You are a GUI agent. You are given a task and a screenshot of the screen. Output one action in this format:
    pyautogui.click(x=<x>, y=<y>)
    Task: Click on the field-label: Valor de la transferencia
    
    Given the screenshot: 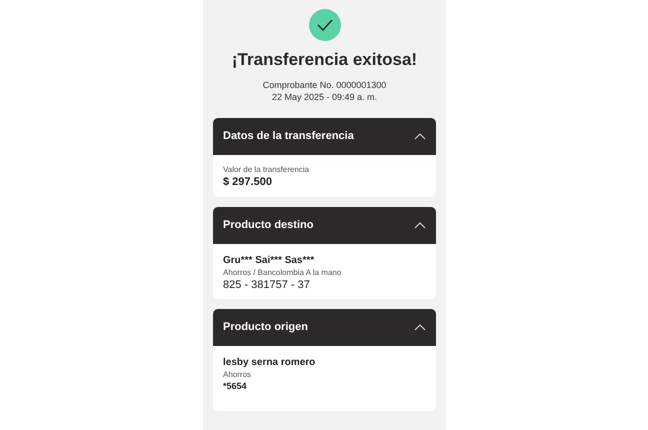 What is the action you would take?
    pyautogui.click(x=266, y=170)
    